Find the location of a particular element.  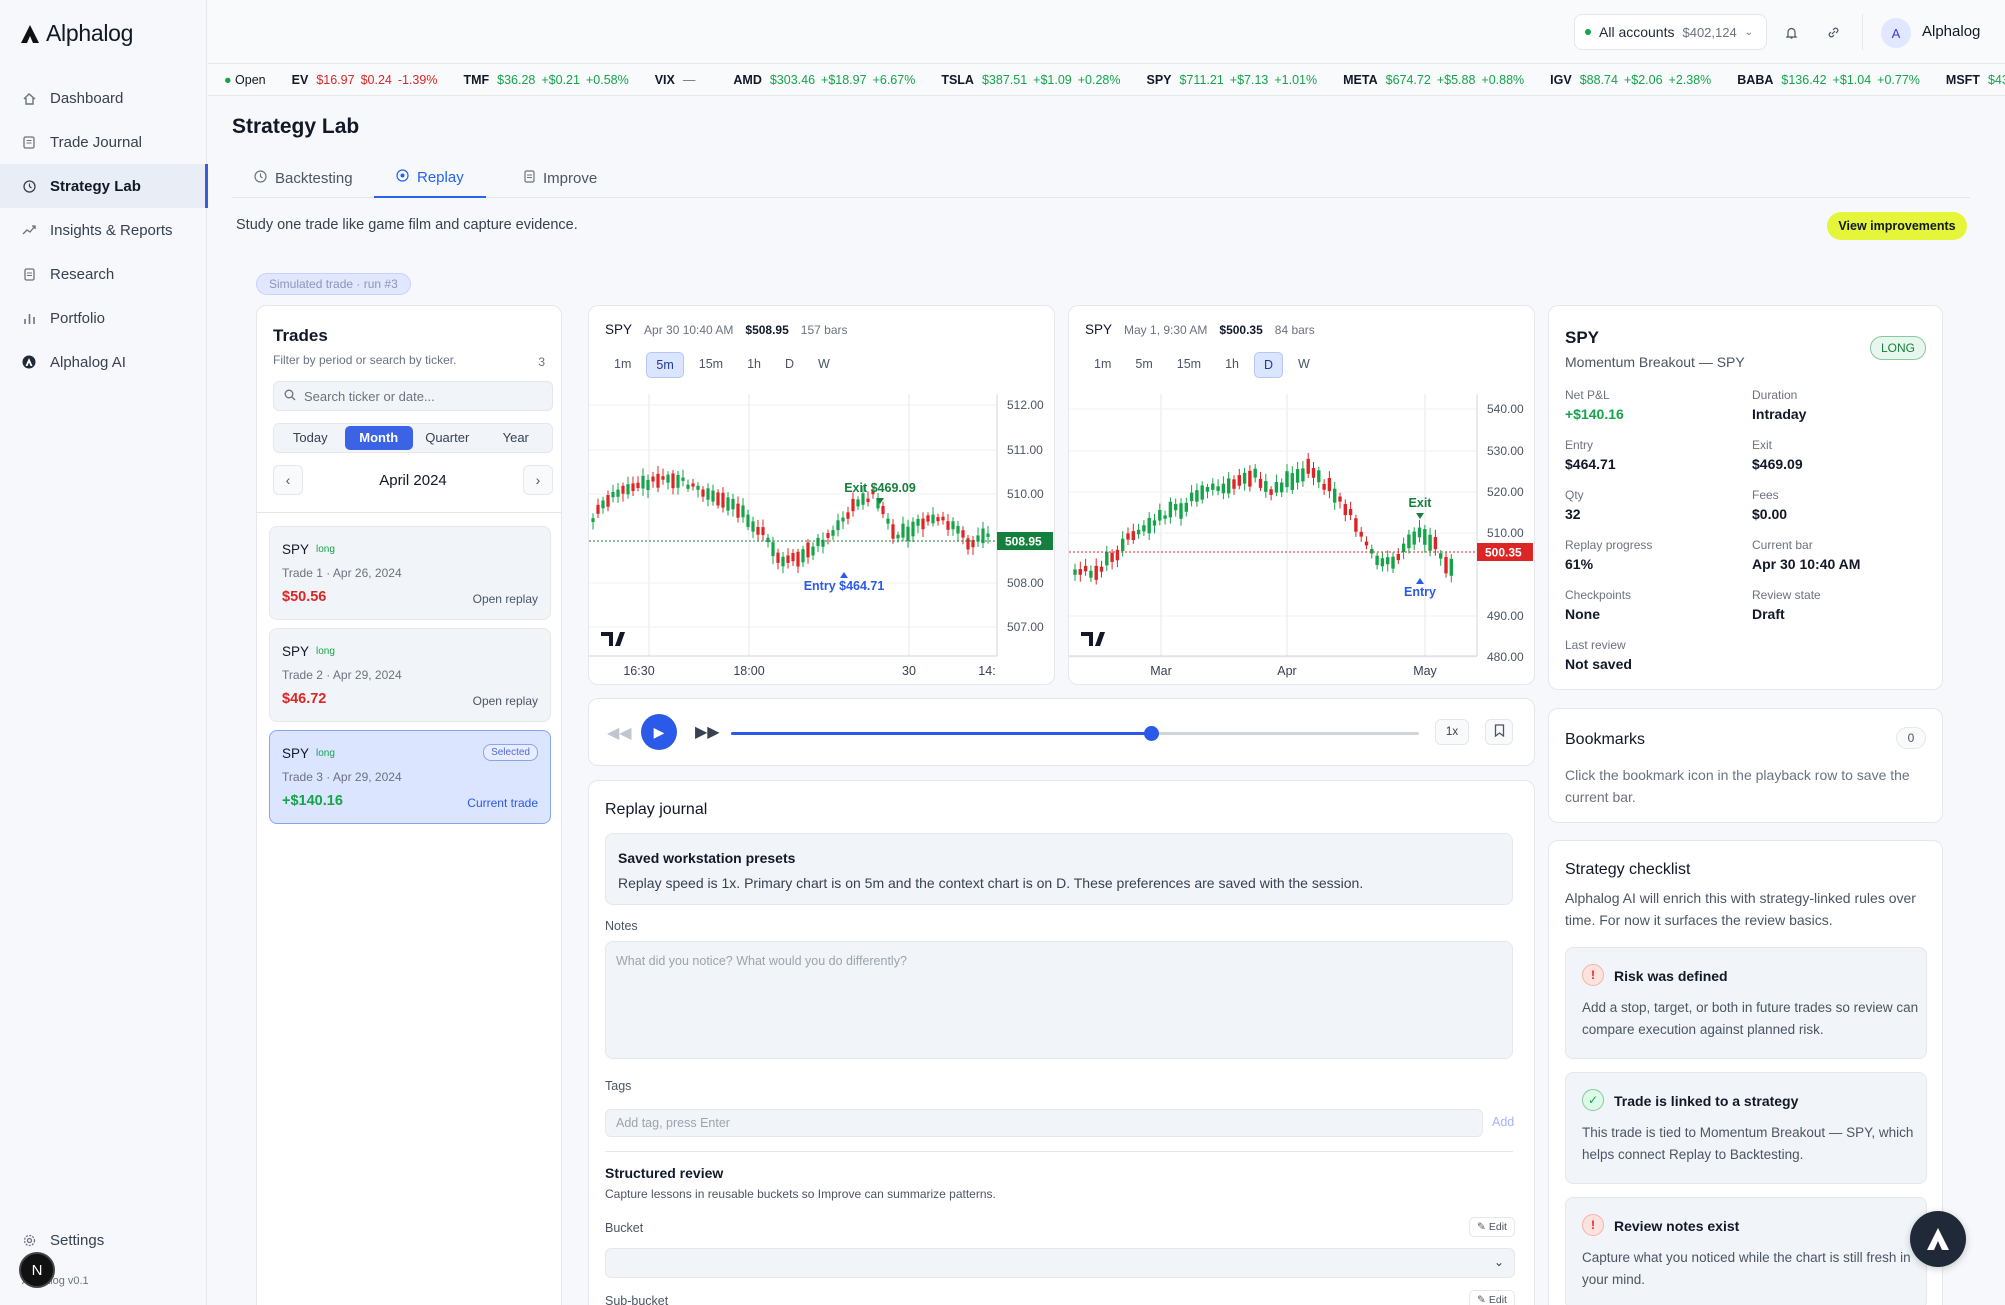

ticker-item: IGV $88.74 +$2.06 +2.38% is located at coordinates (1630, 80).